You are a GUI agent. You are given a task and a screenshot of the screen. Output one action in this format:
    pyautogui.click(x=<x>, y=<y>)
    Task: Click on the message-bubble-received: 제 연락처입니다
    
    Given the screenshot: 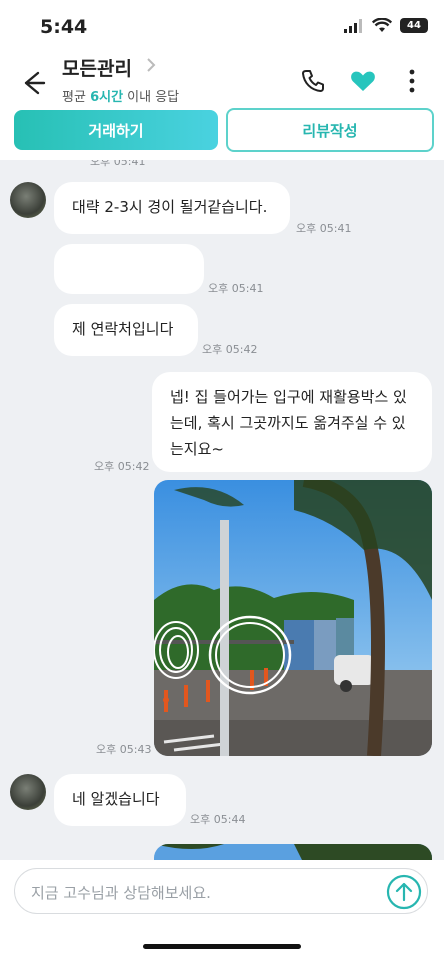 What is the action you would take?
    pyautogui.click(x=126, y=330)
    